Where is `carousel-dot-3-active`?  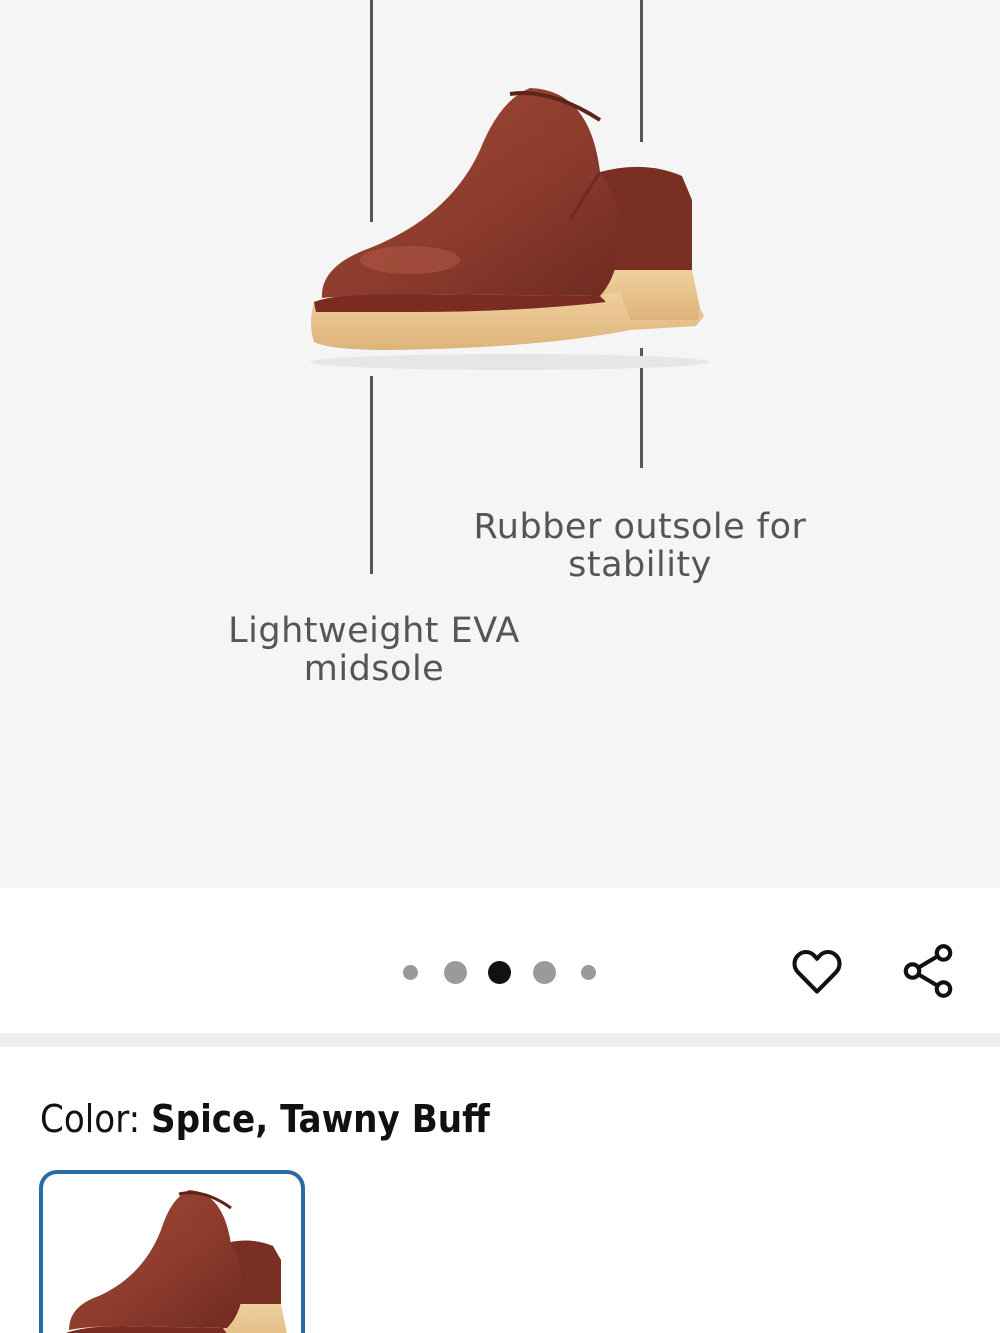
carousel-dot-3-active is located at coordinates (499, 972).